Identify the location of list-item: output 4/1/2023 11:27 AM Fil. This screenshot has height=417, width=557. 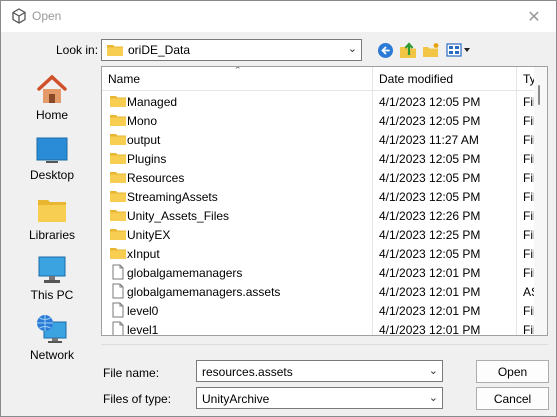
(318, 139).